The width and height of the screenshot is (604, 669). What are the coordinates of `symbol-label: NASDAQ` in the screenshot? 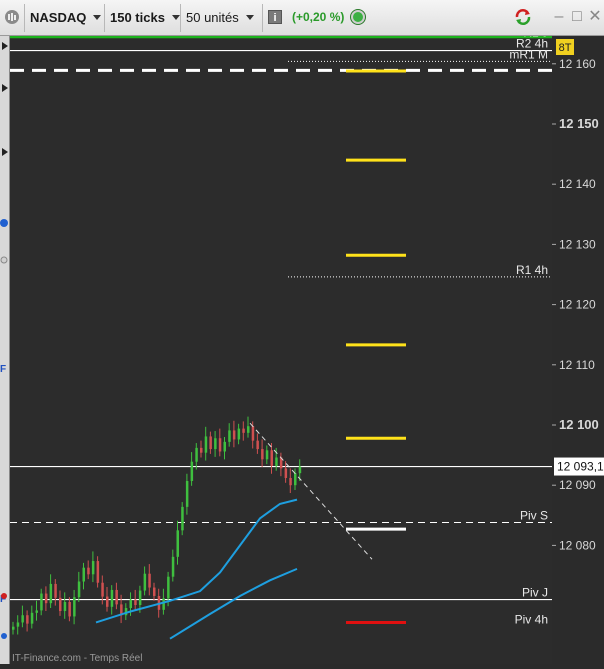 It's located at (58, 17).